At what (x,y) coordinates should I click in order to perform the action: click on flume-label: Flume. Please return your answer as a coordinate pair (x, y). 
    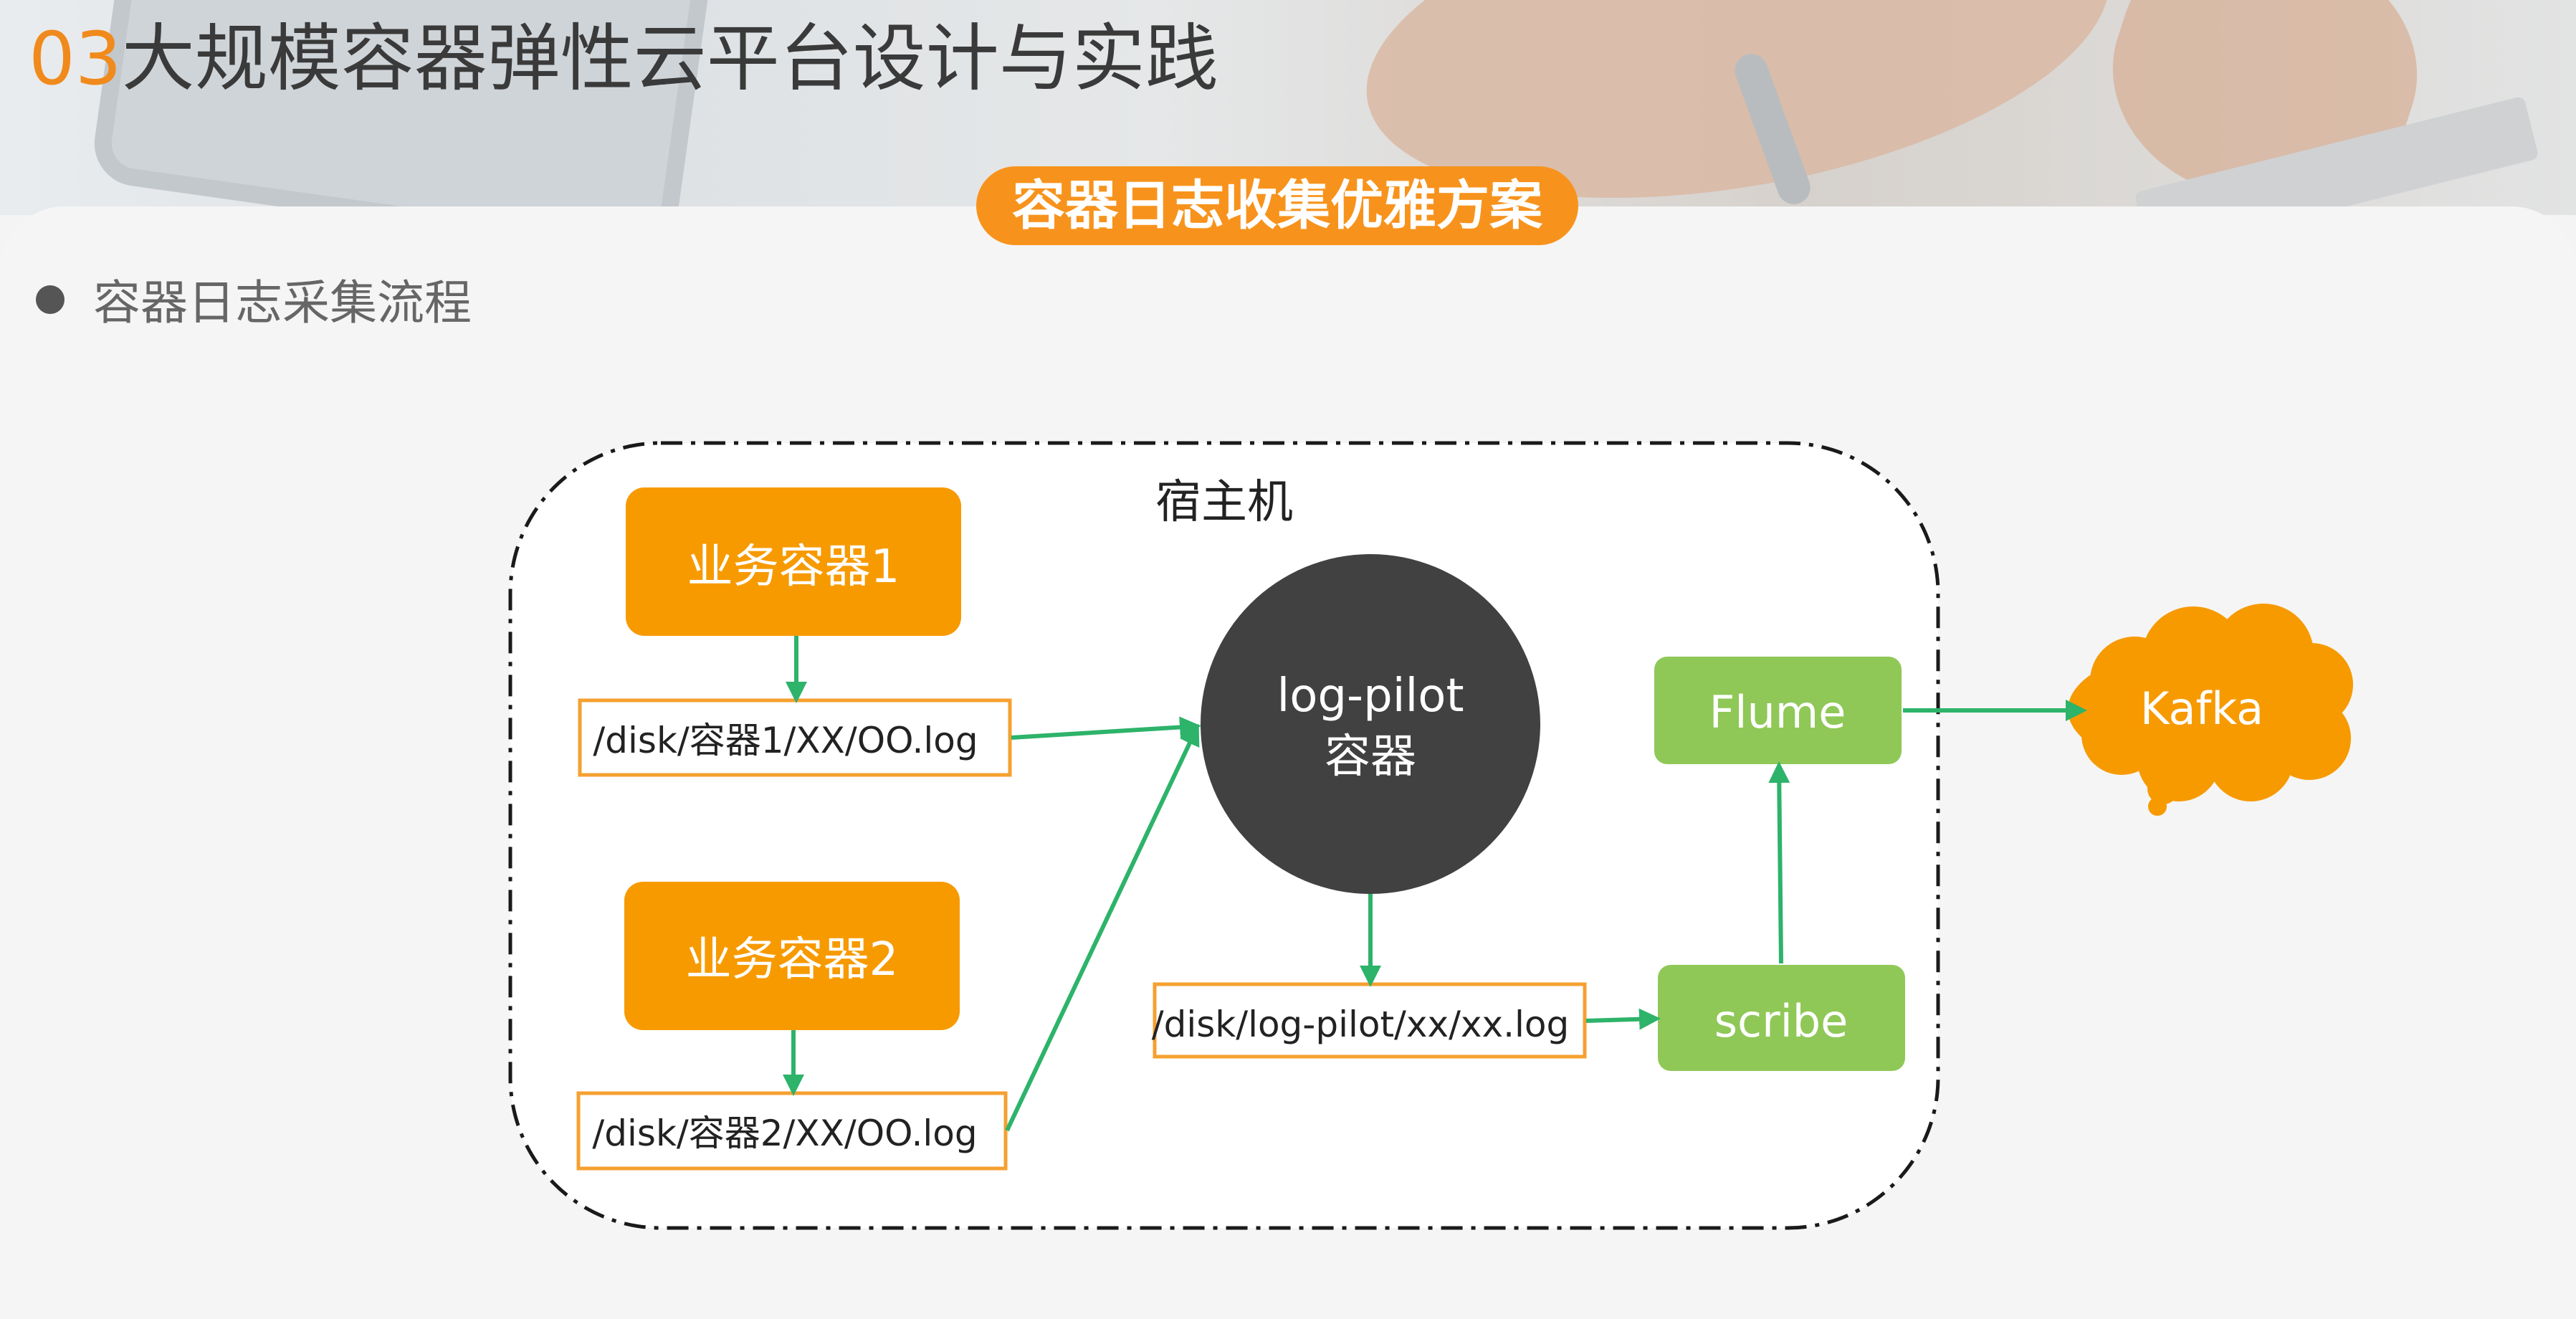
    Looking at the image, I should click on (1777, 712).